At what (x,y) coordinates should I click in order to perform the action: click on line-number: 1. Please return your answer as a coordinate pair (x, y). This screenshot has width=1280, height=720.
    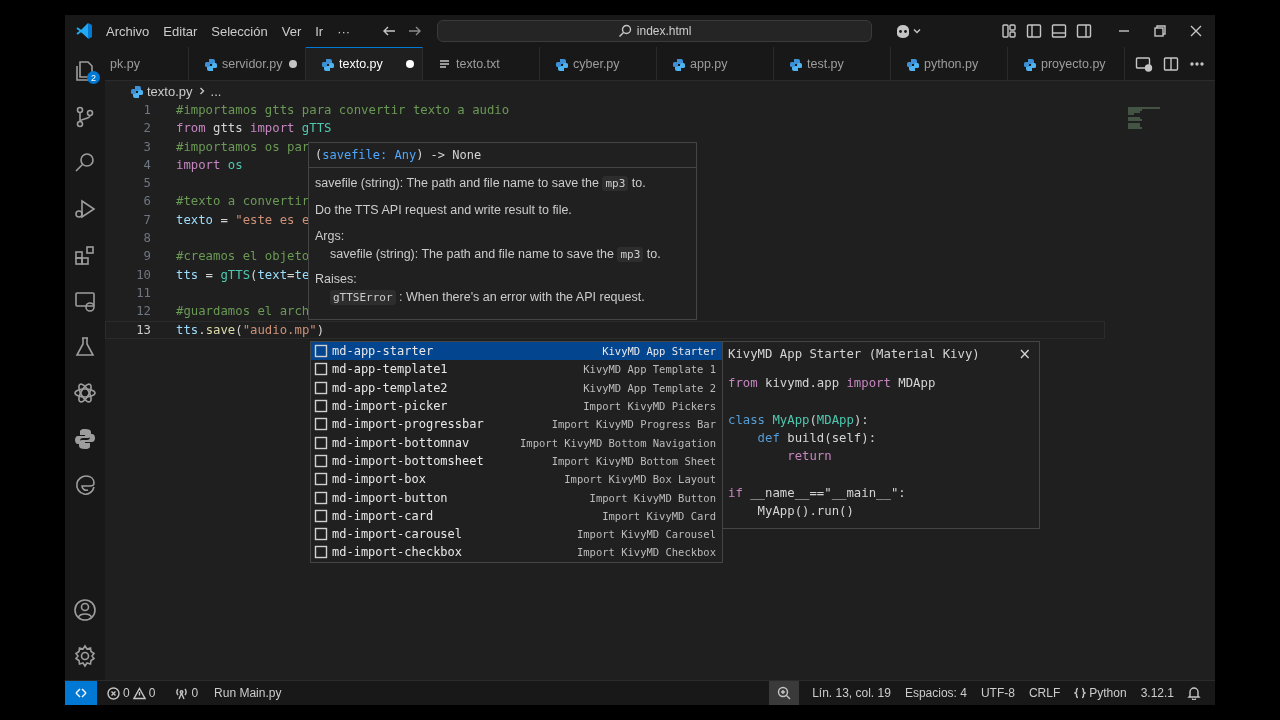
    Looking at the image, I should click on (146, 110).